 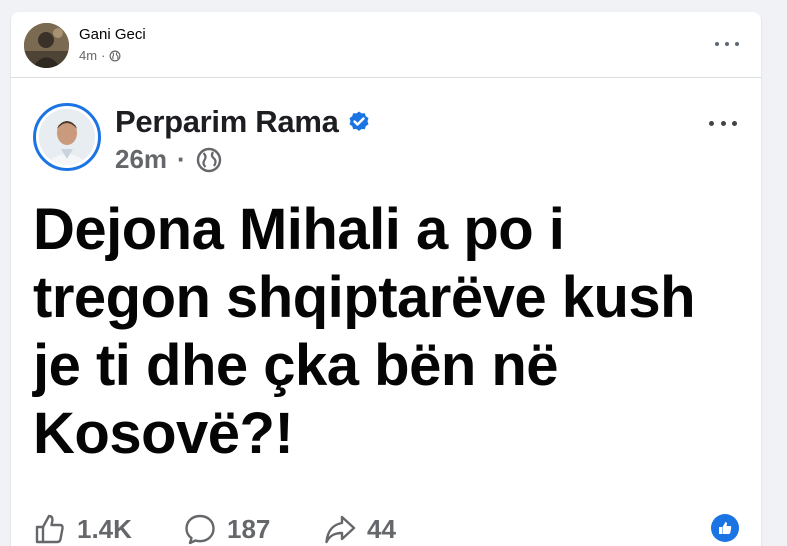 What do you see at coordinates (359, 529) in the screenshot?
I see `share-count-item: 44` at bounding box center [359, 529].